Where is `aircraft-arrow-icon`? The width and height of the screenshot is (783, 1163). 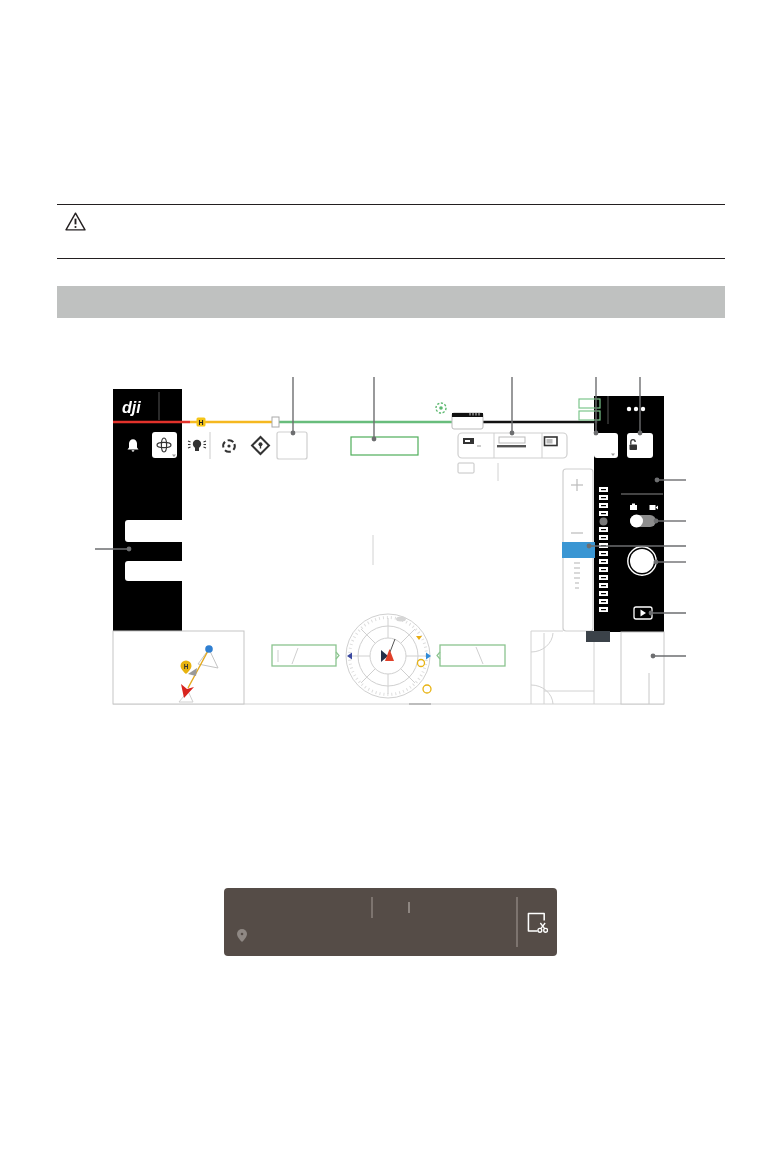 aircraft-arrow-icon is located at coordinates (187, 691).